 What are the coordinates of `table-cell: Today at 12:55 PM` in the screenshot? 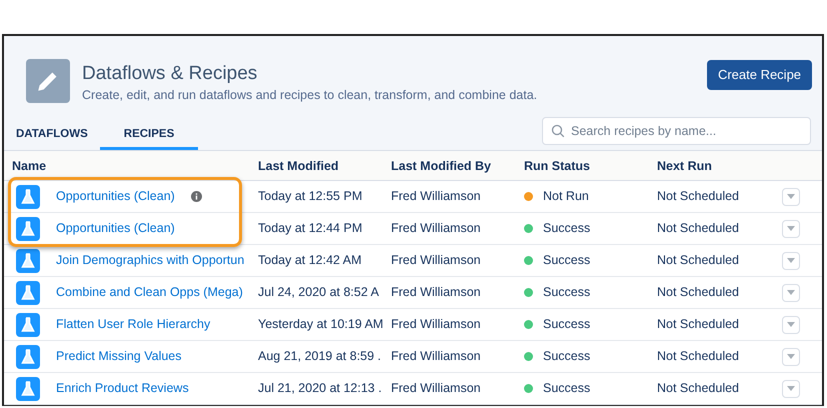 It's located at (310, 196).